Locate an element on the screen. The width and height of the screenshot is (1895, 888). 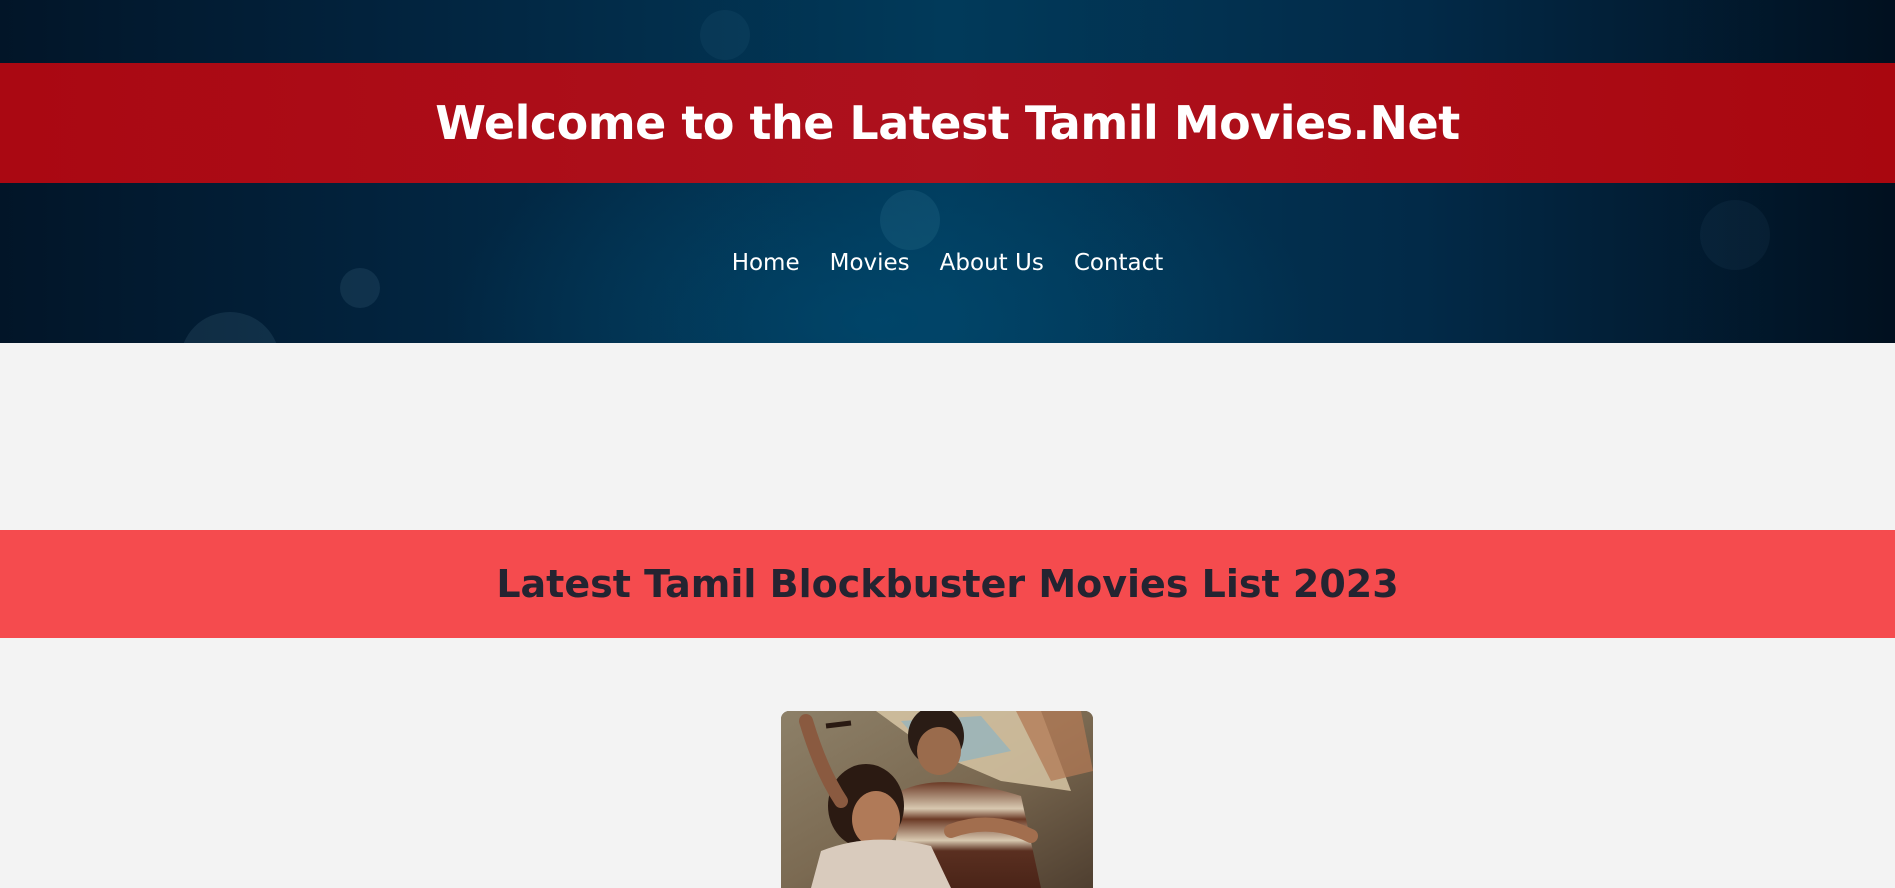
movie-poster-image is located at coordinates (937, 799).